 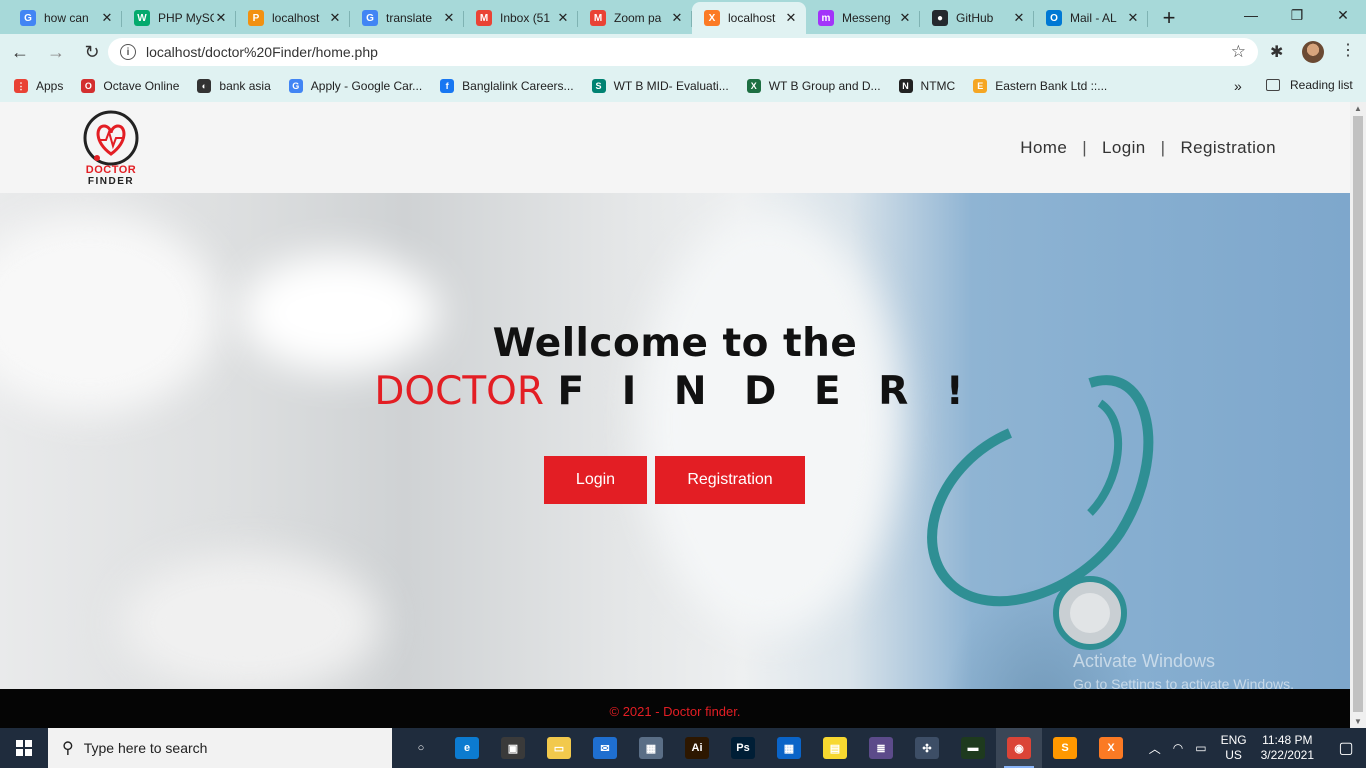 What do you see at coordinates (835, 748) in the screenshot?
I see `taskbar-app: ▤` at bounding box center [835, 748].